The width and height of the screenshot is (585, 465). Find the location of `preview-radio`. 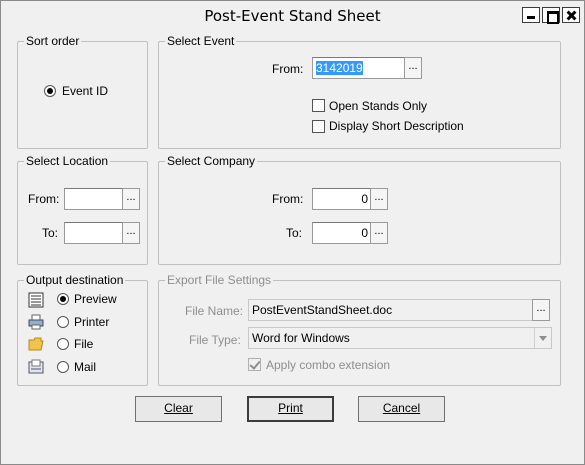

preview-radio is located at coordinates (63, 299).